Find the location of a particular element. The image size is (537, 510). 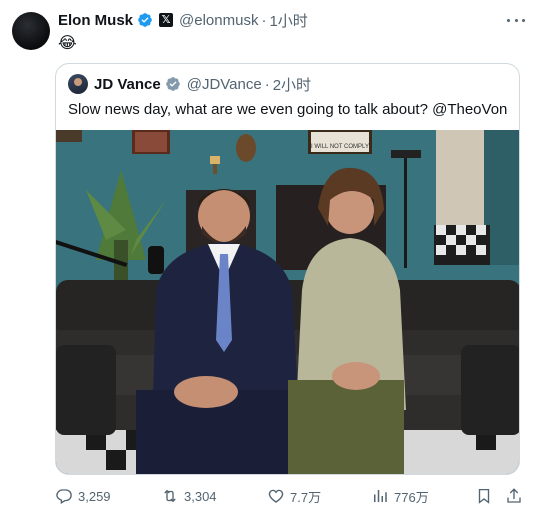

views-count: 776万 is located at coordinates (411, 497).